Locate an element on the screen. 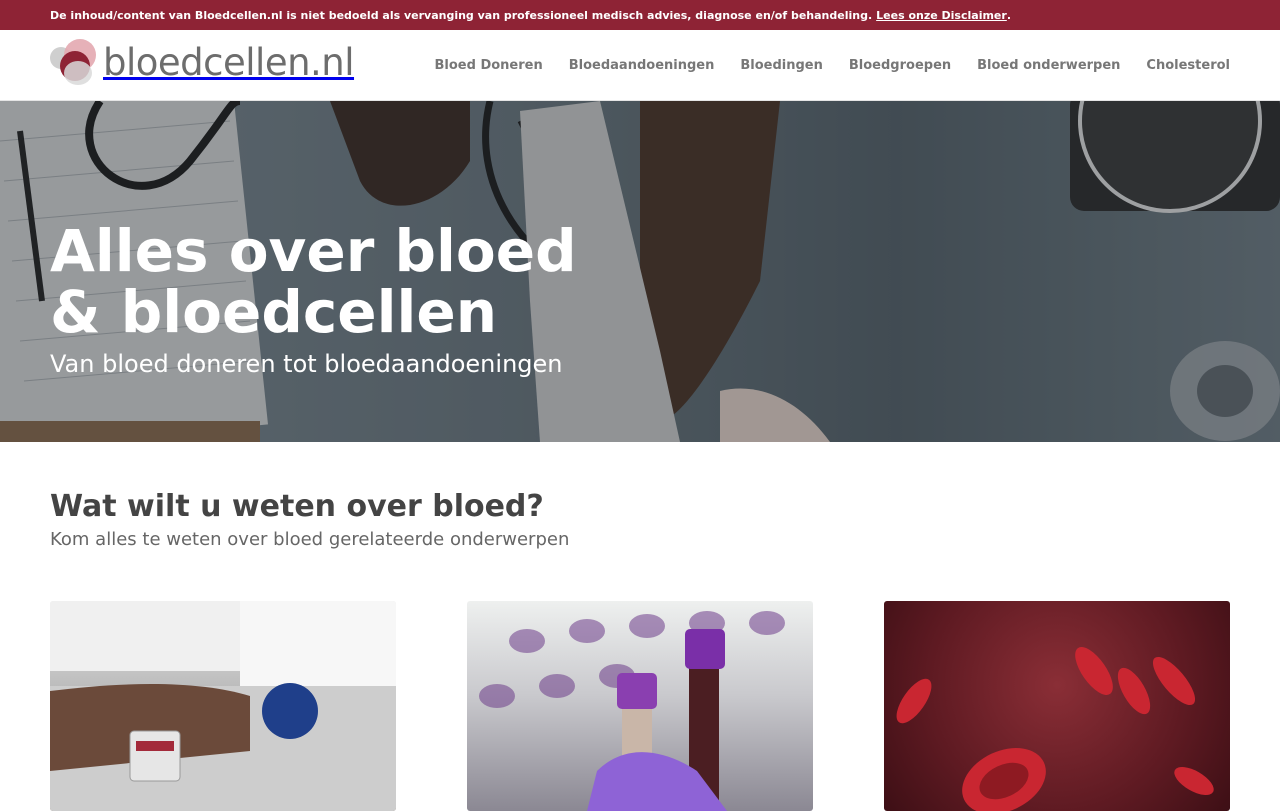 This screenshot has height=811, width=1280. topic-card-blood-tests is located at coordinates (640, 706).